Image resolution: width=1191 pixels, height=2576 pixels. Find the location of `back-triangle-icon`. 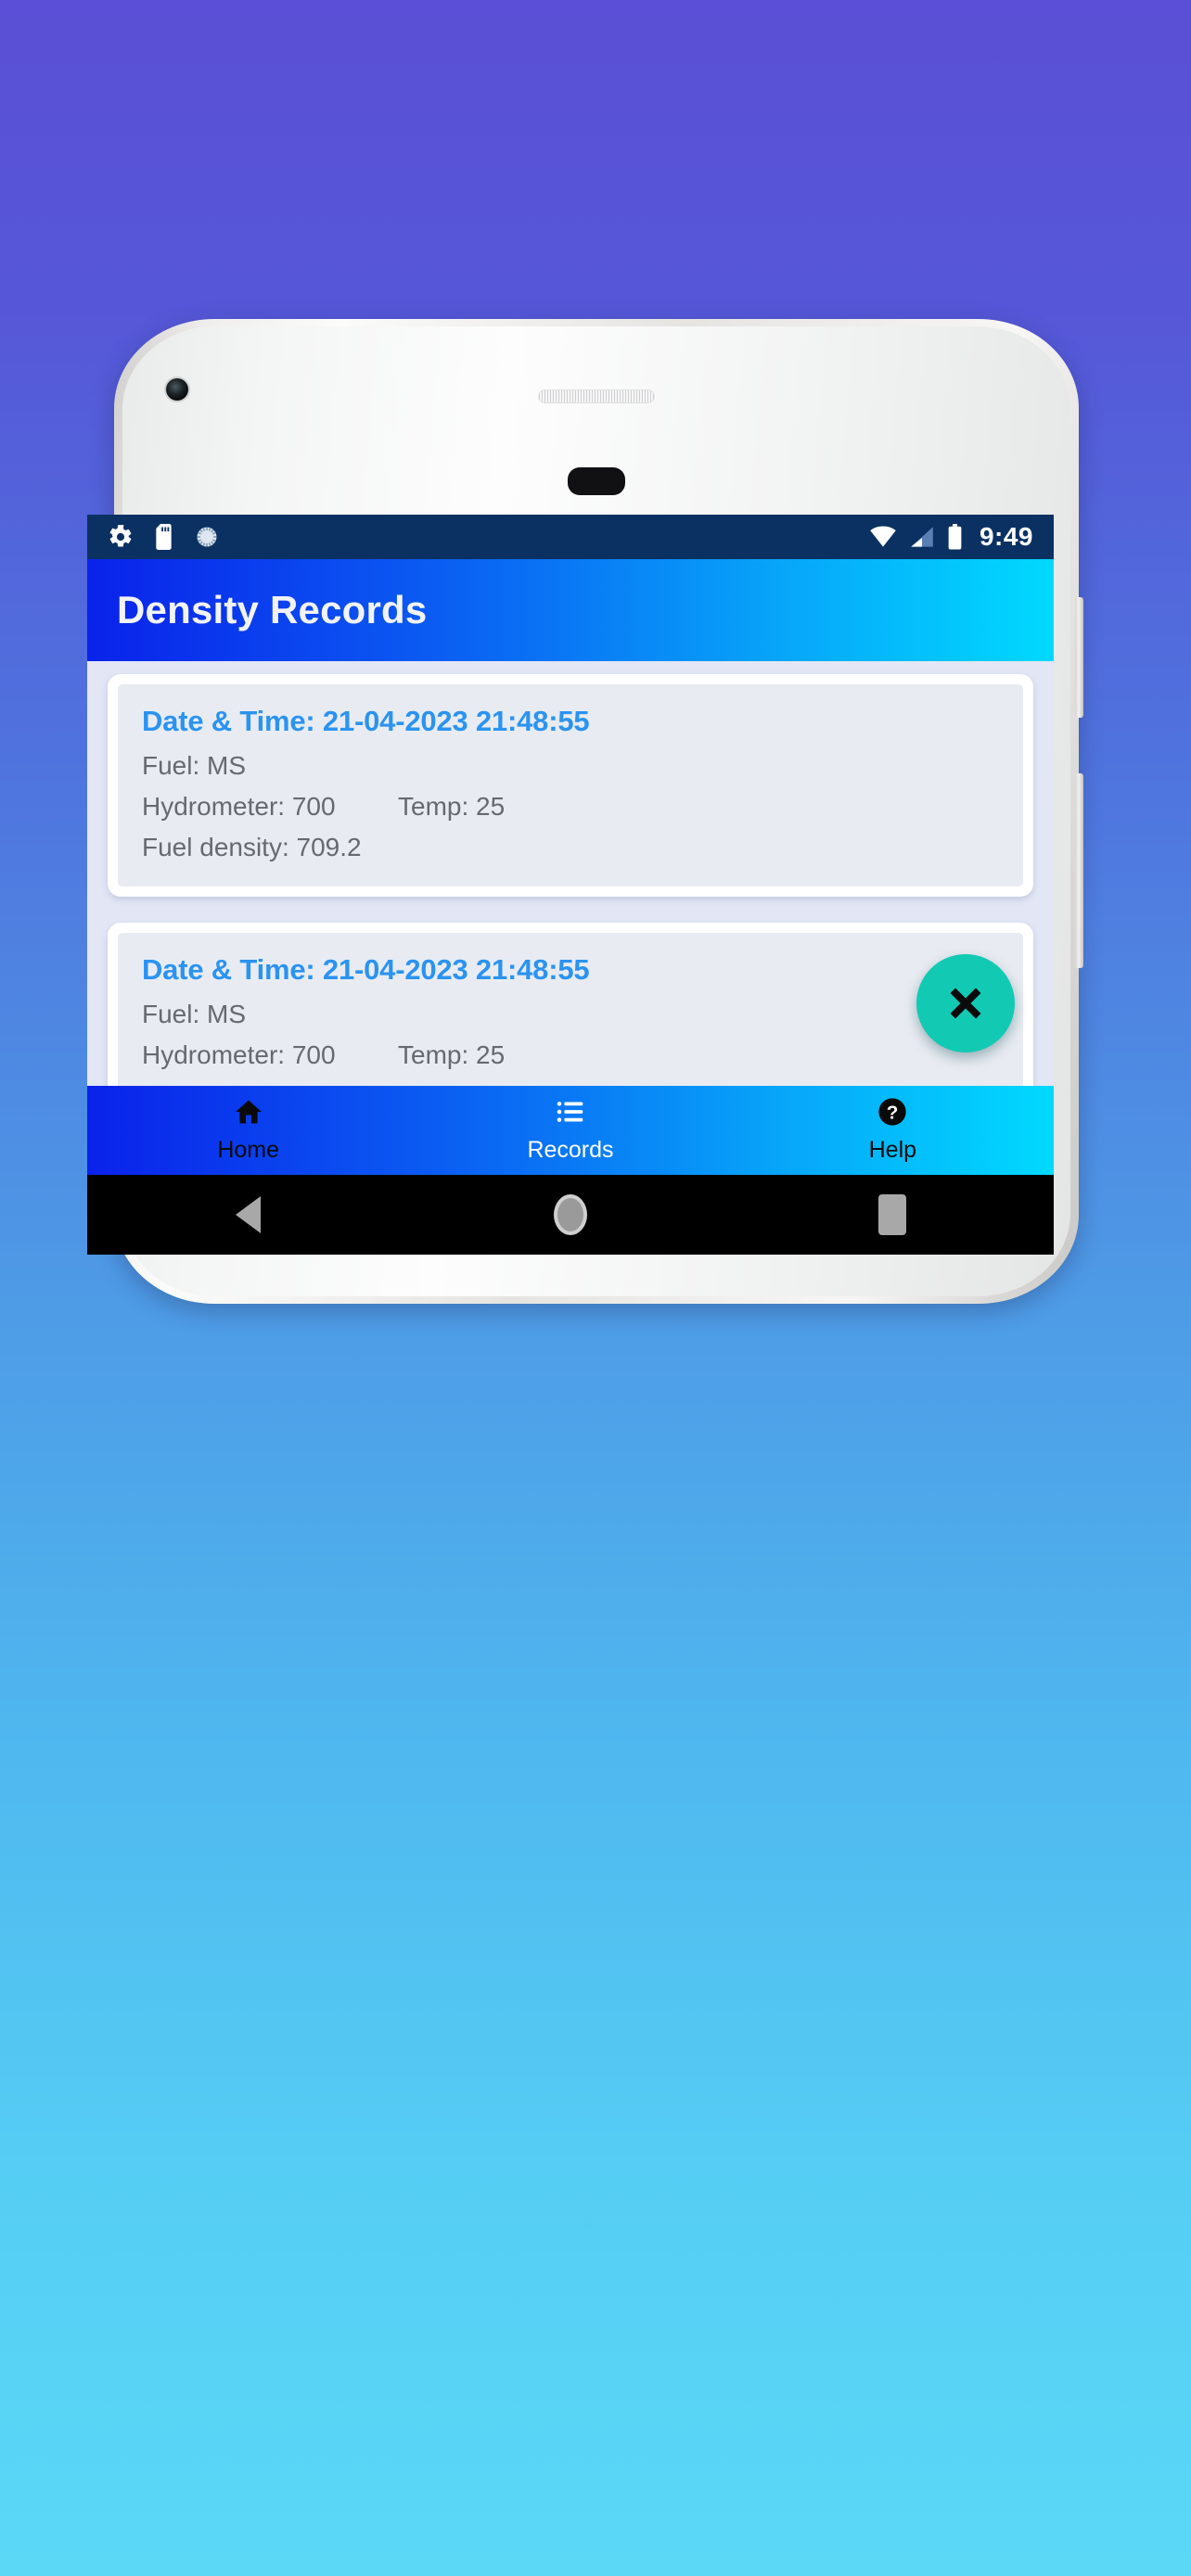

back-triangle-icon is located at coordinates (249, 1214).